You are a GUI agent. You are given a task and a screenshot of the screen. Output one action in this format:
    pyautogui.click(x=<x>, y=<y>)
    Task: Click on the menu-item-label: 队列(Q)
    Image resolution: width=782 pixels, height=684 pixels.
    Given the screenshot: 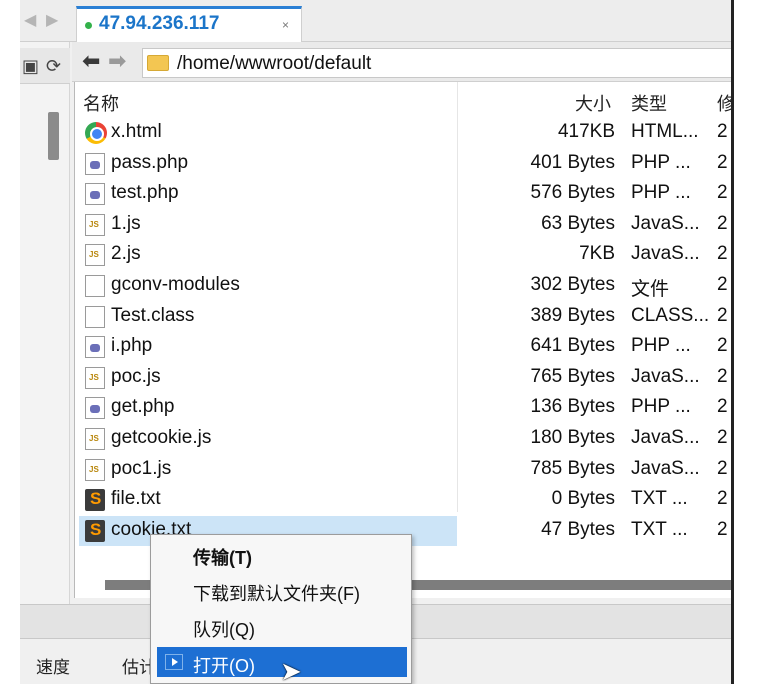 What is the action you would take?
    pyautogui.click(x=224, y=630)
    